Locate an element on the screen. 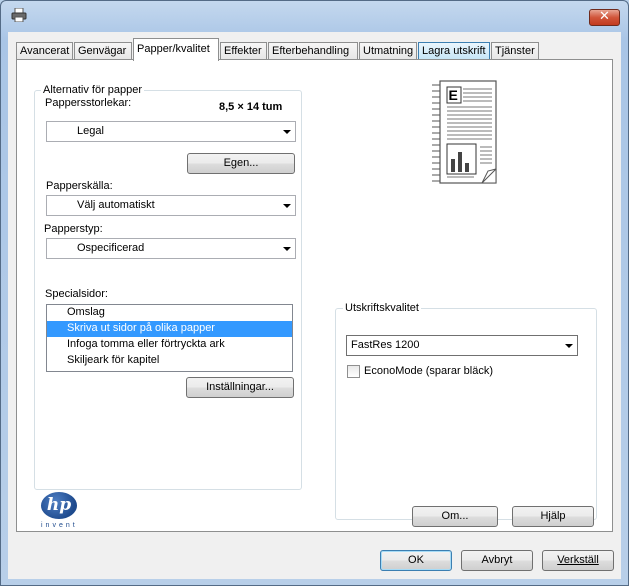  tab-avancerat: Avancerat is located at coordinates (44, 51).